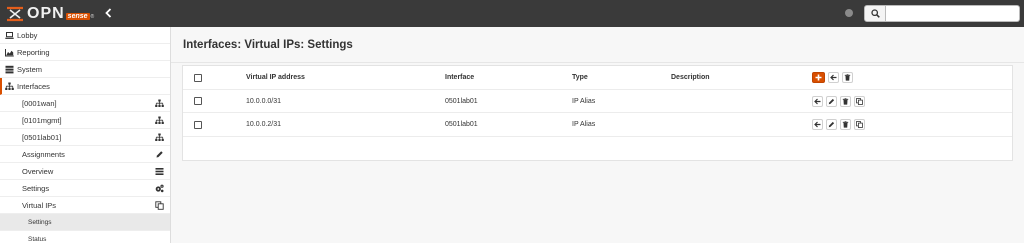  What do you see at coordinates (159, 171) in the screenshot?
I see `list-icon` at bounding box center [159, 171].